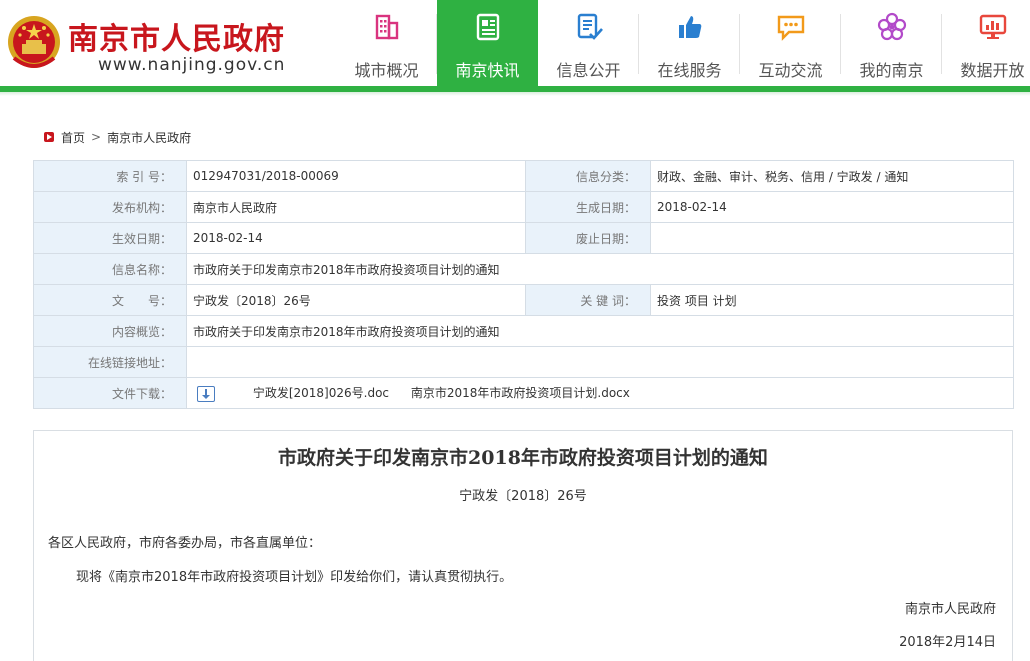 Image resolution: width=1030 pixels, height=661 pixels. I want to click on table-row: 内容概览： 市政府关于印发南京市2018年市政府投资项目计划的通知, so click(523, 331).